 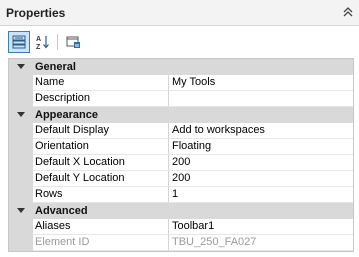 I want to click on property-row-name: Name My Tools, so click(x=181, y=83).